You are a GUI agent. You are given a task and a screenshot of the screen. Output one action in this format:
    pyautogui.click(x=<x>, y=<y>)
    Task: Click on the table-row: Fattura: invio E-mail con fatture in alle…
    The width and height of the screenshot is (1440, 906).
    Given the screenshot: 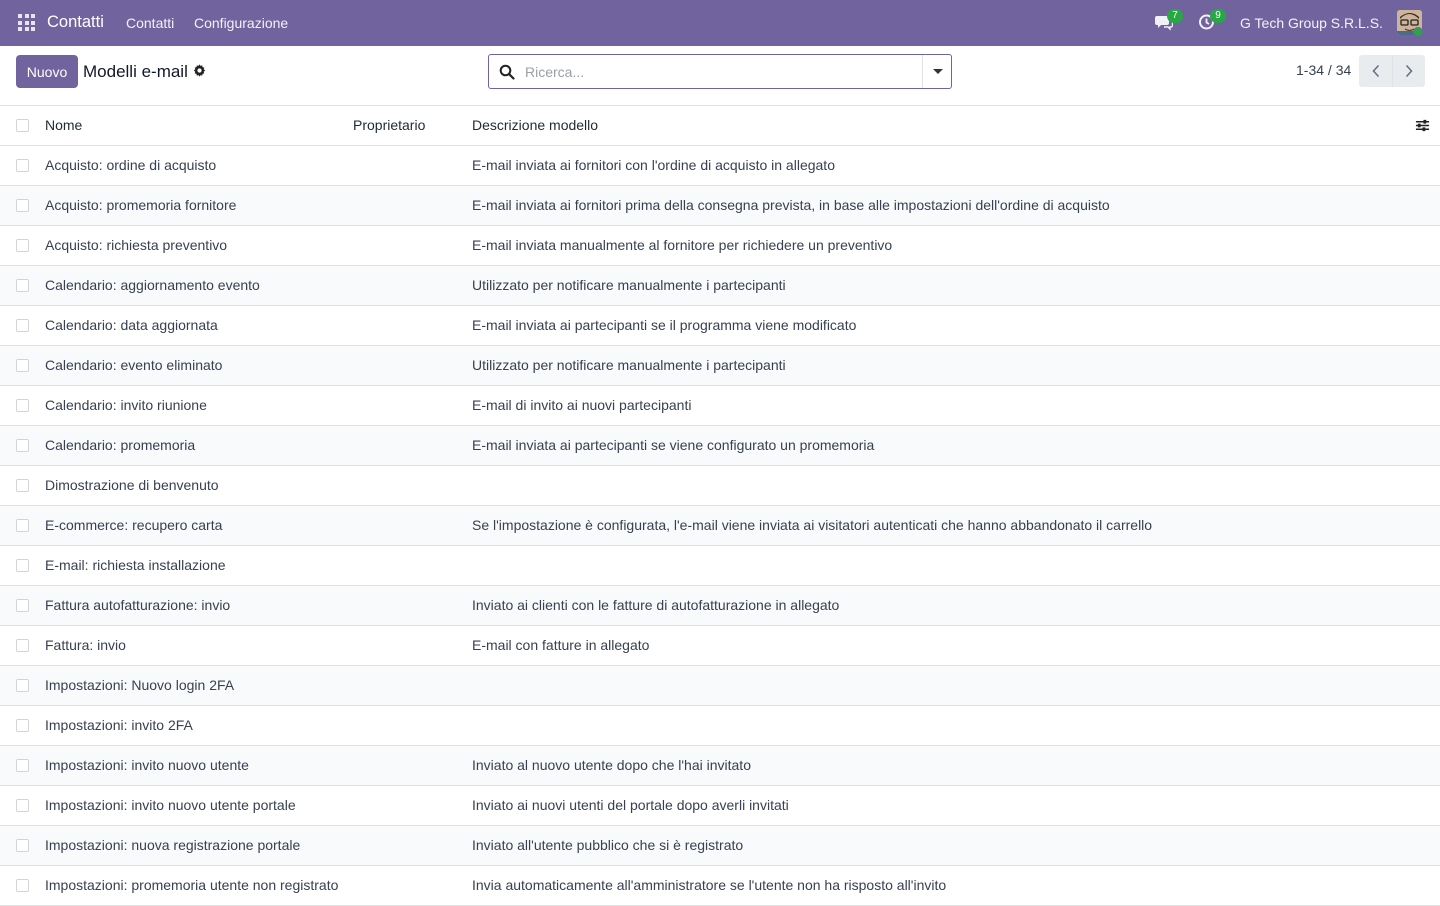 What is the action you would take?
    pyautogui.click(x=720, y=646)
    